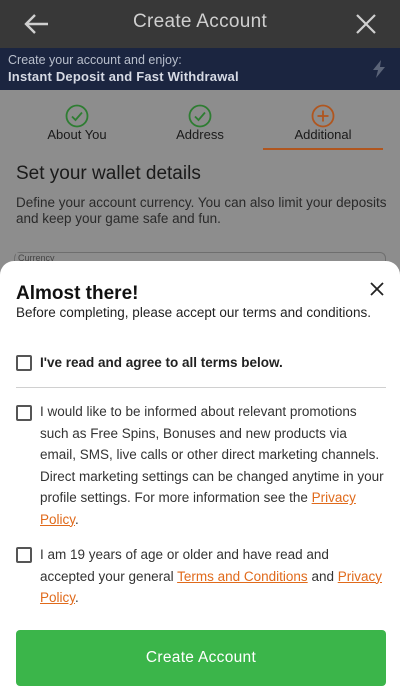 Image resolution: width=400 pixels, height=700 pixels. What do you see at coordinates (201, 387) in the screenshot?
I see `divider` at bounding box center [201, 387].